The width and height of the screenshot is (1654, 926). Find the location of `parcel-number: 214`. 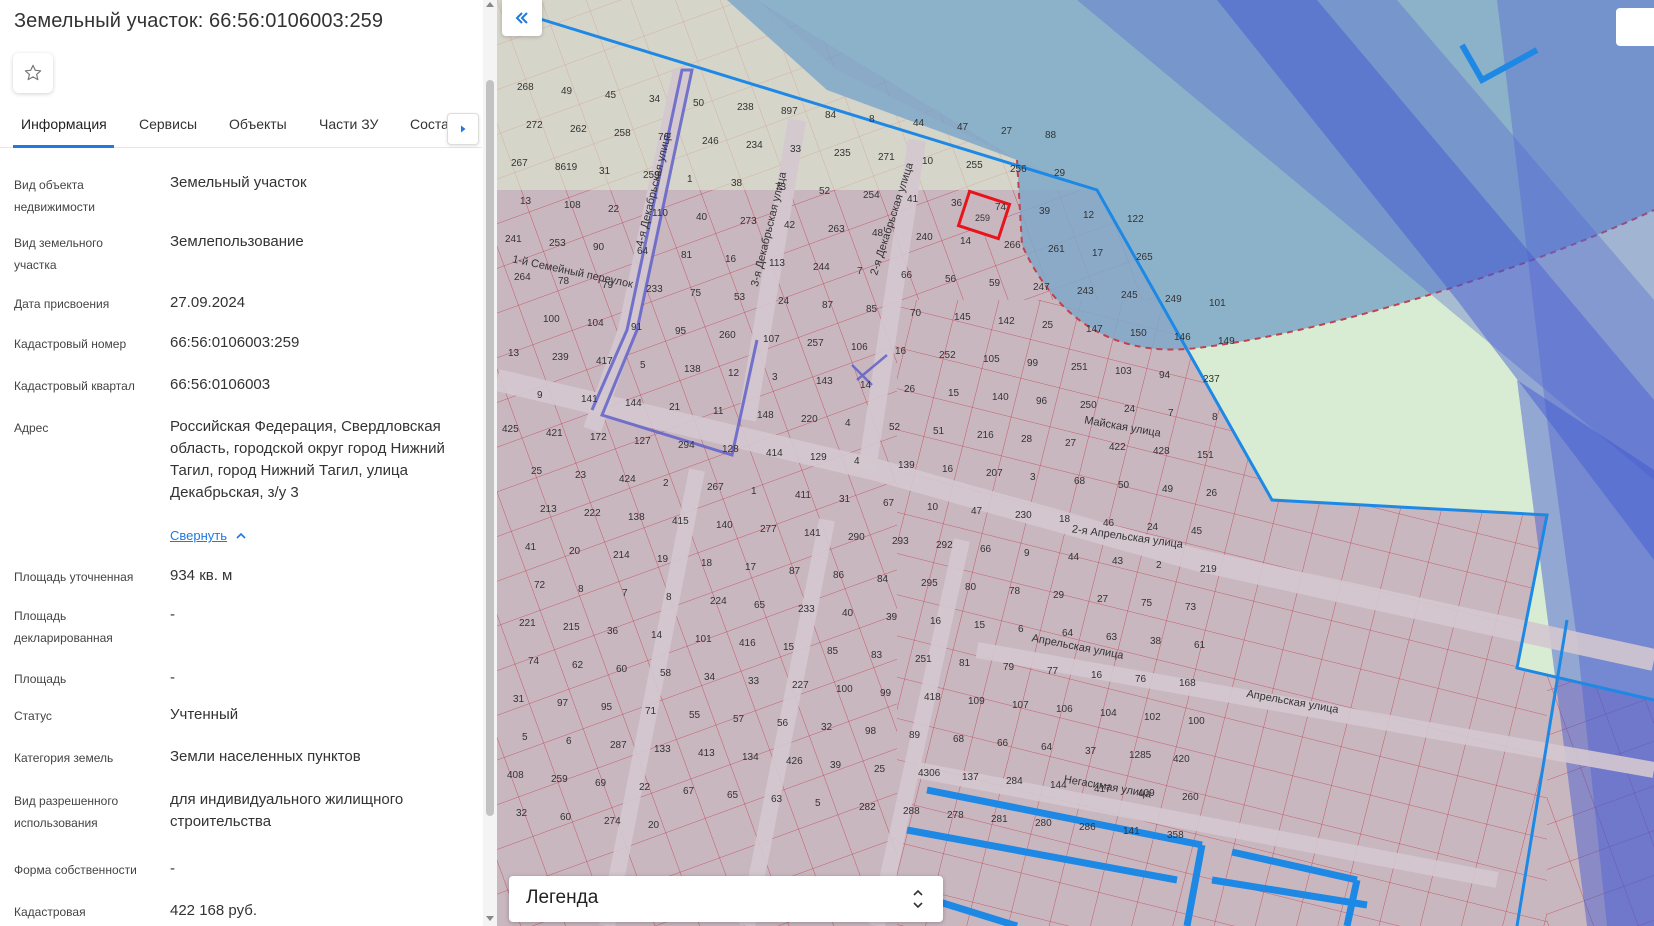

parcel-number: 214 is located at coordinates (621, 555).